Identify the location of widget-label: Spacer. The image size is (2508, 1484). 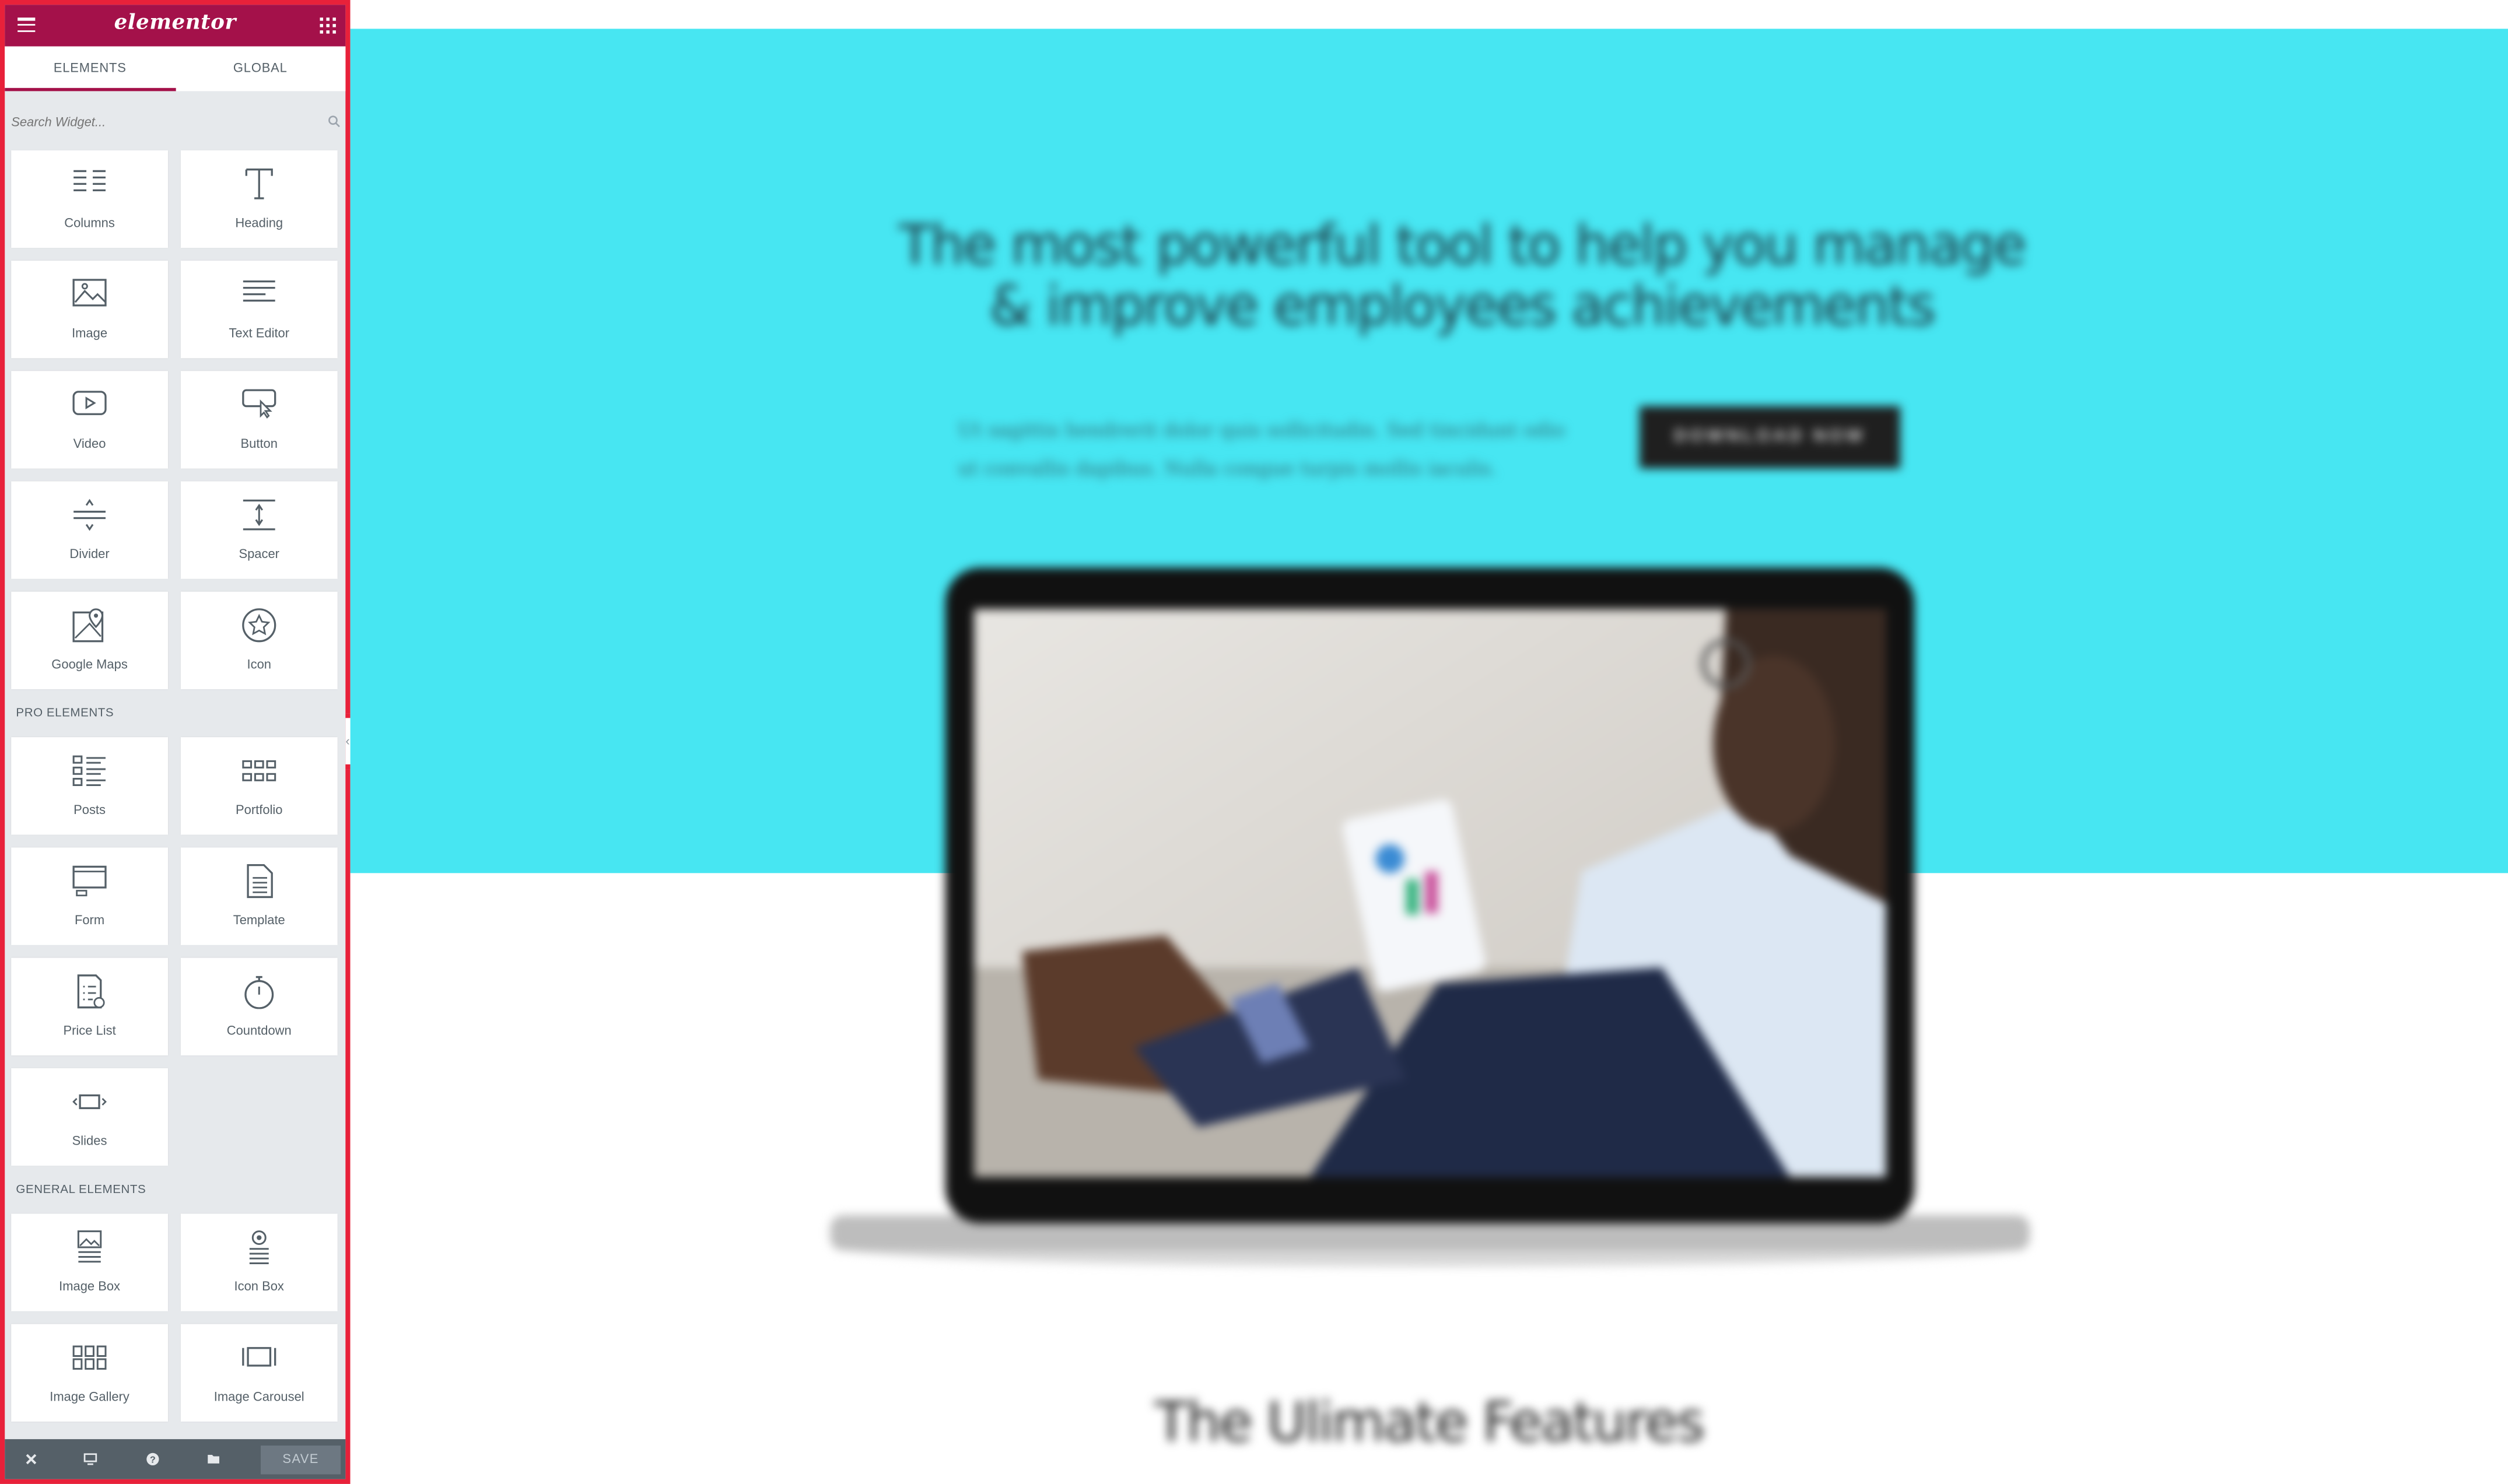
(259, 554).